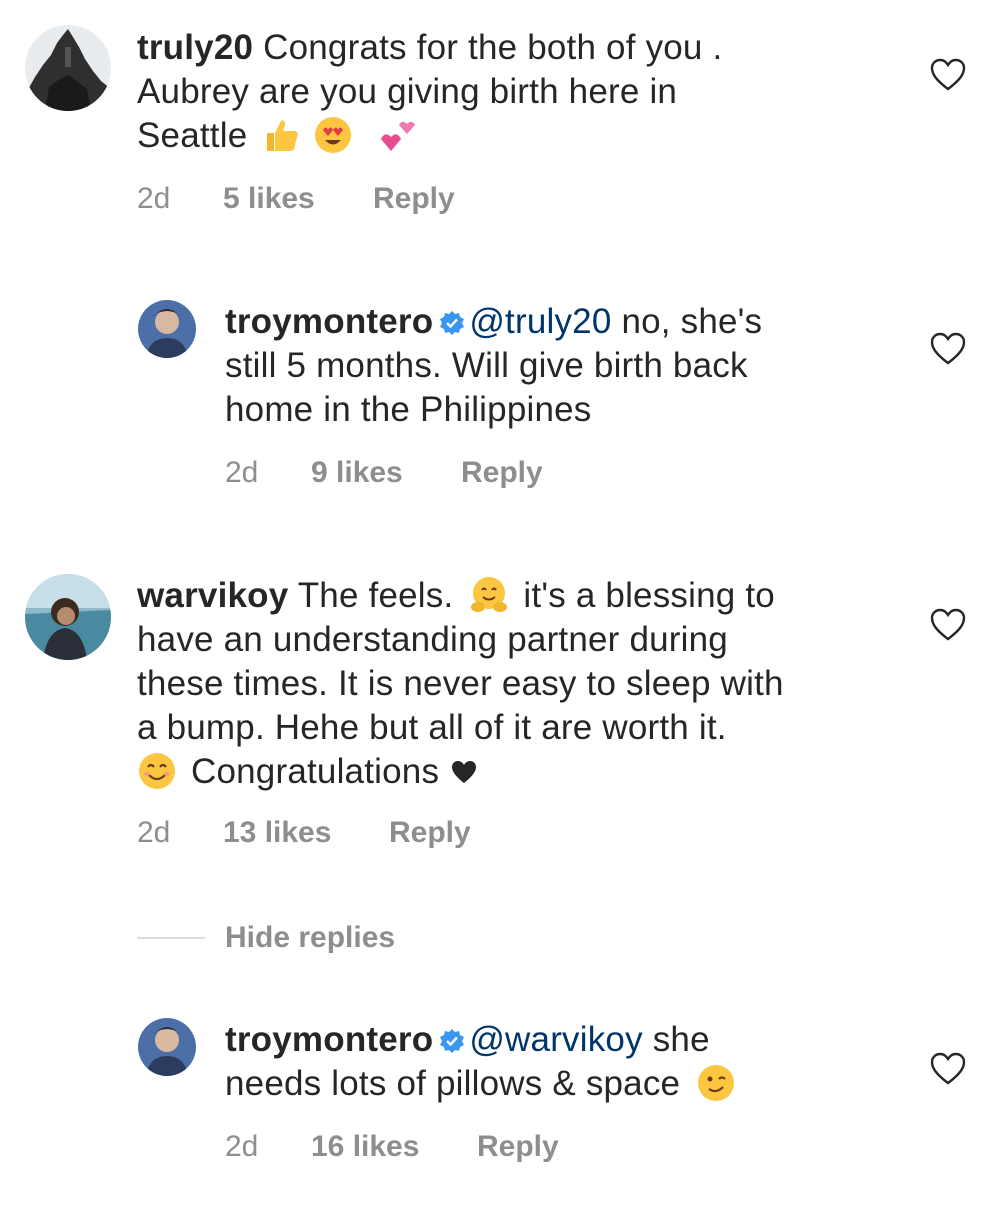 The image size is (1000, 1211). Describe the element at coordinates (555, 1039) in the screenshot. I see `mention-link: @warvikoy` at that location.